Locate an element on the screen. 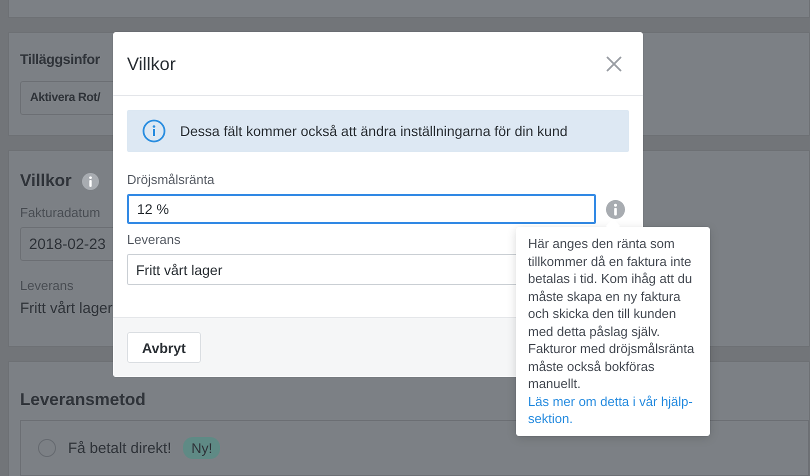 This screenshot has height=476, width=810. field-value: Fritt vårt lager is located at coordinates (66, 308).